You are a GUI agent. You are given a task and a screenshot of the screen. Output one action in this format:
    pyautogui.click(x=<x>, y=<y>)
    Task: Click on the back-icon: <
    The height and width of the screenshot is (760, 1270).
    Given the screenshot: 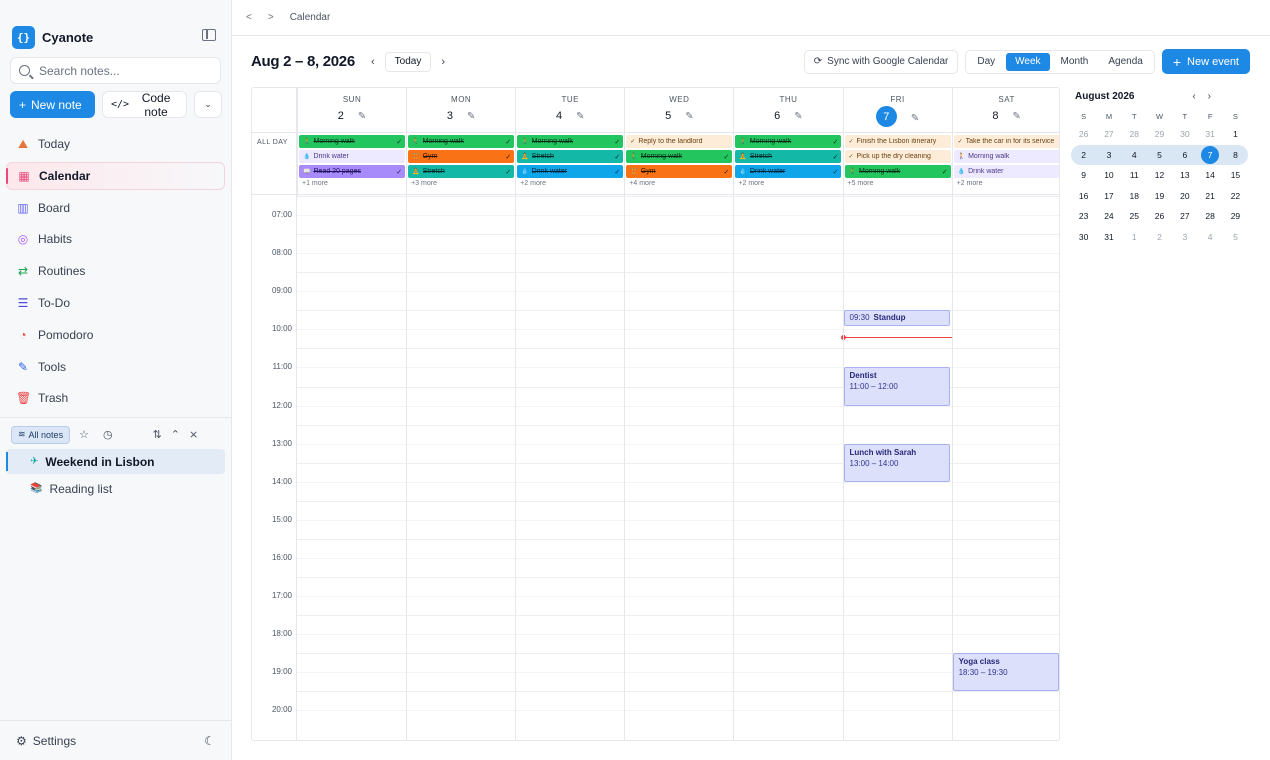 What is the action you would take?
    pyautogui.click(x=249, y=17)
    